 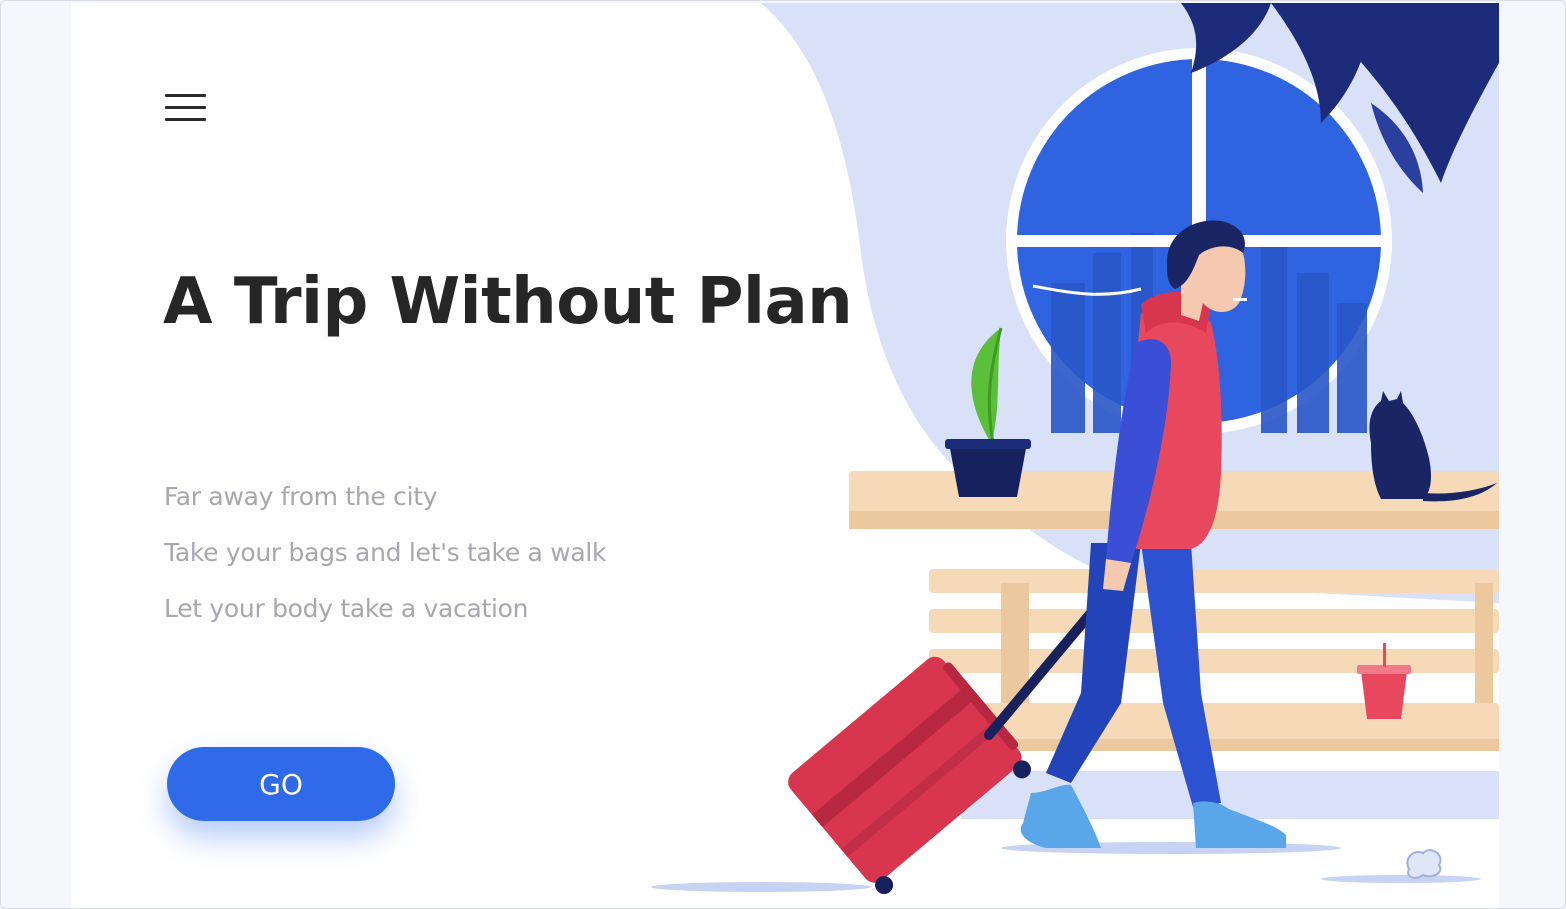 What do you see at coordinates (346, 608) in the screenshot?
I see `tagline-item: Let your body take a vacation` at bounding box center [346, 608].